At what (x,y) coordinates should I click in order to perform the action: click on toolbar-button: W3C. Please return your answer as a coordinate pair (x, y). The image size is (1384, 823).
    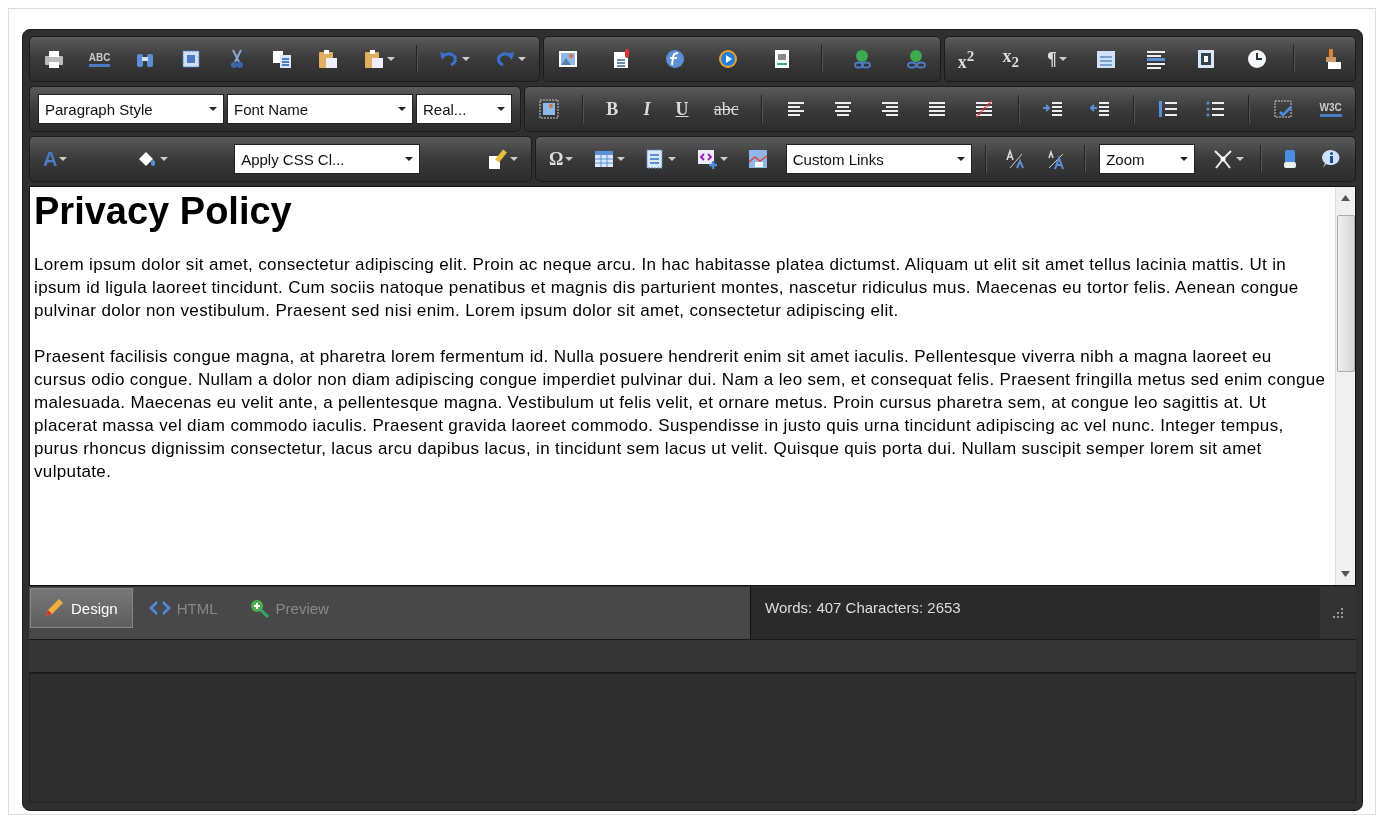
    Looking at the image, I should click on (1330, 109).